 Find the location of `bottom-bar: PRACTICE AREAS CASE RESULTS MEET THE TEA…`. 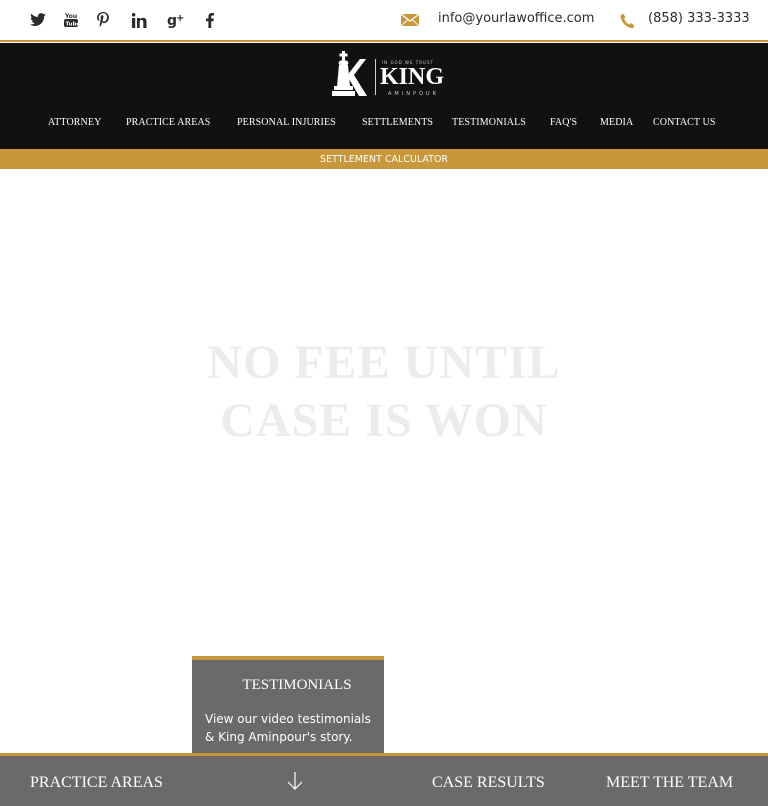

bottom-bar: PRACTICE AREAS CASE RESULTS MEET THE TEA… is located at coordinates (384, 779).